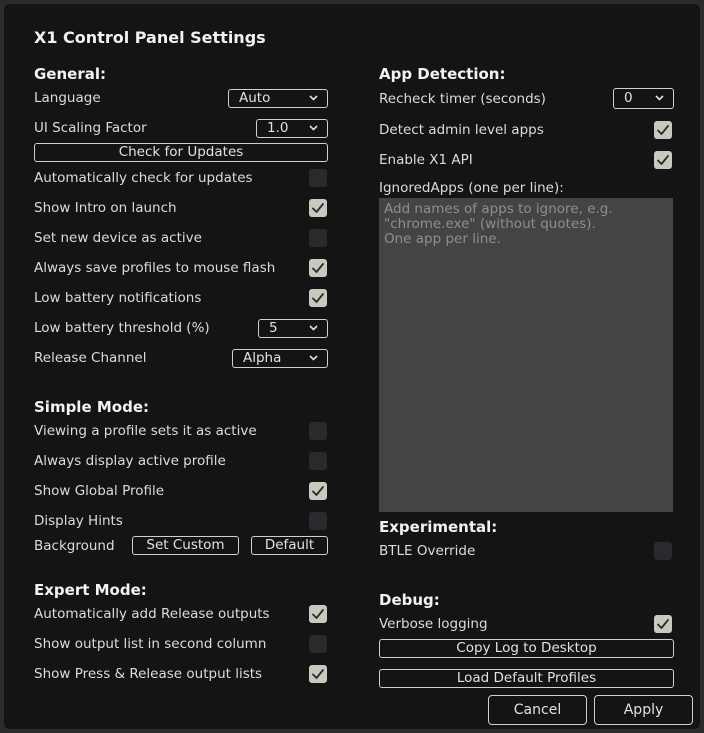 The image size is (704, 733). Describe the element at coordinates (643, 710) in the screenshot. I see `apply-button: Apply` at that location.